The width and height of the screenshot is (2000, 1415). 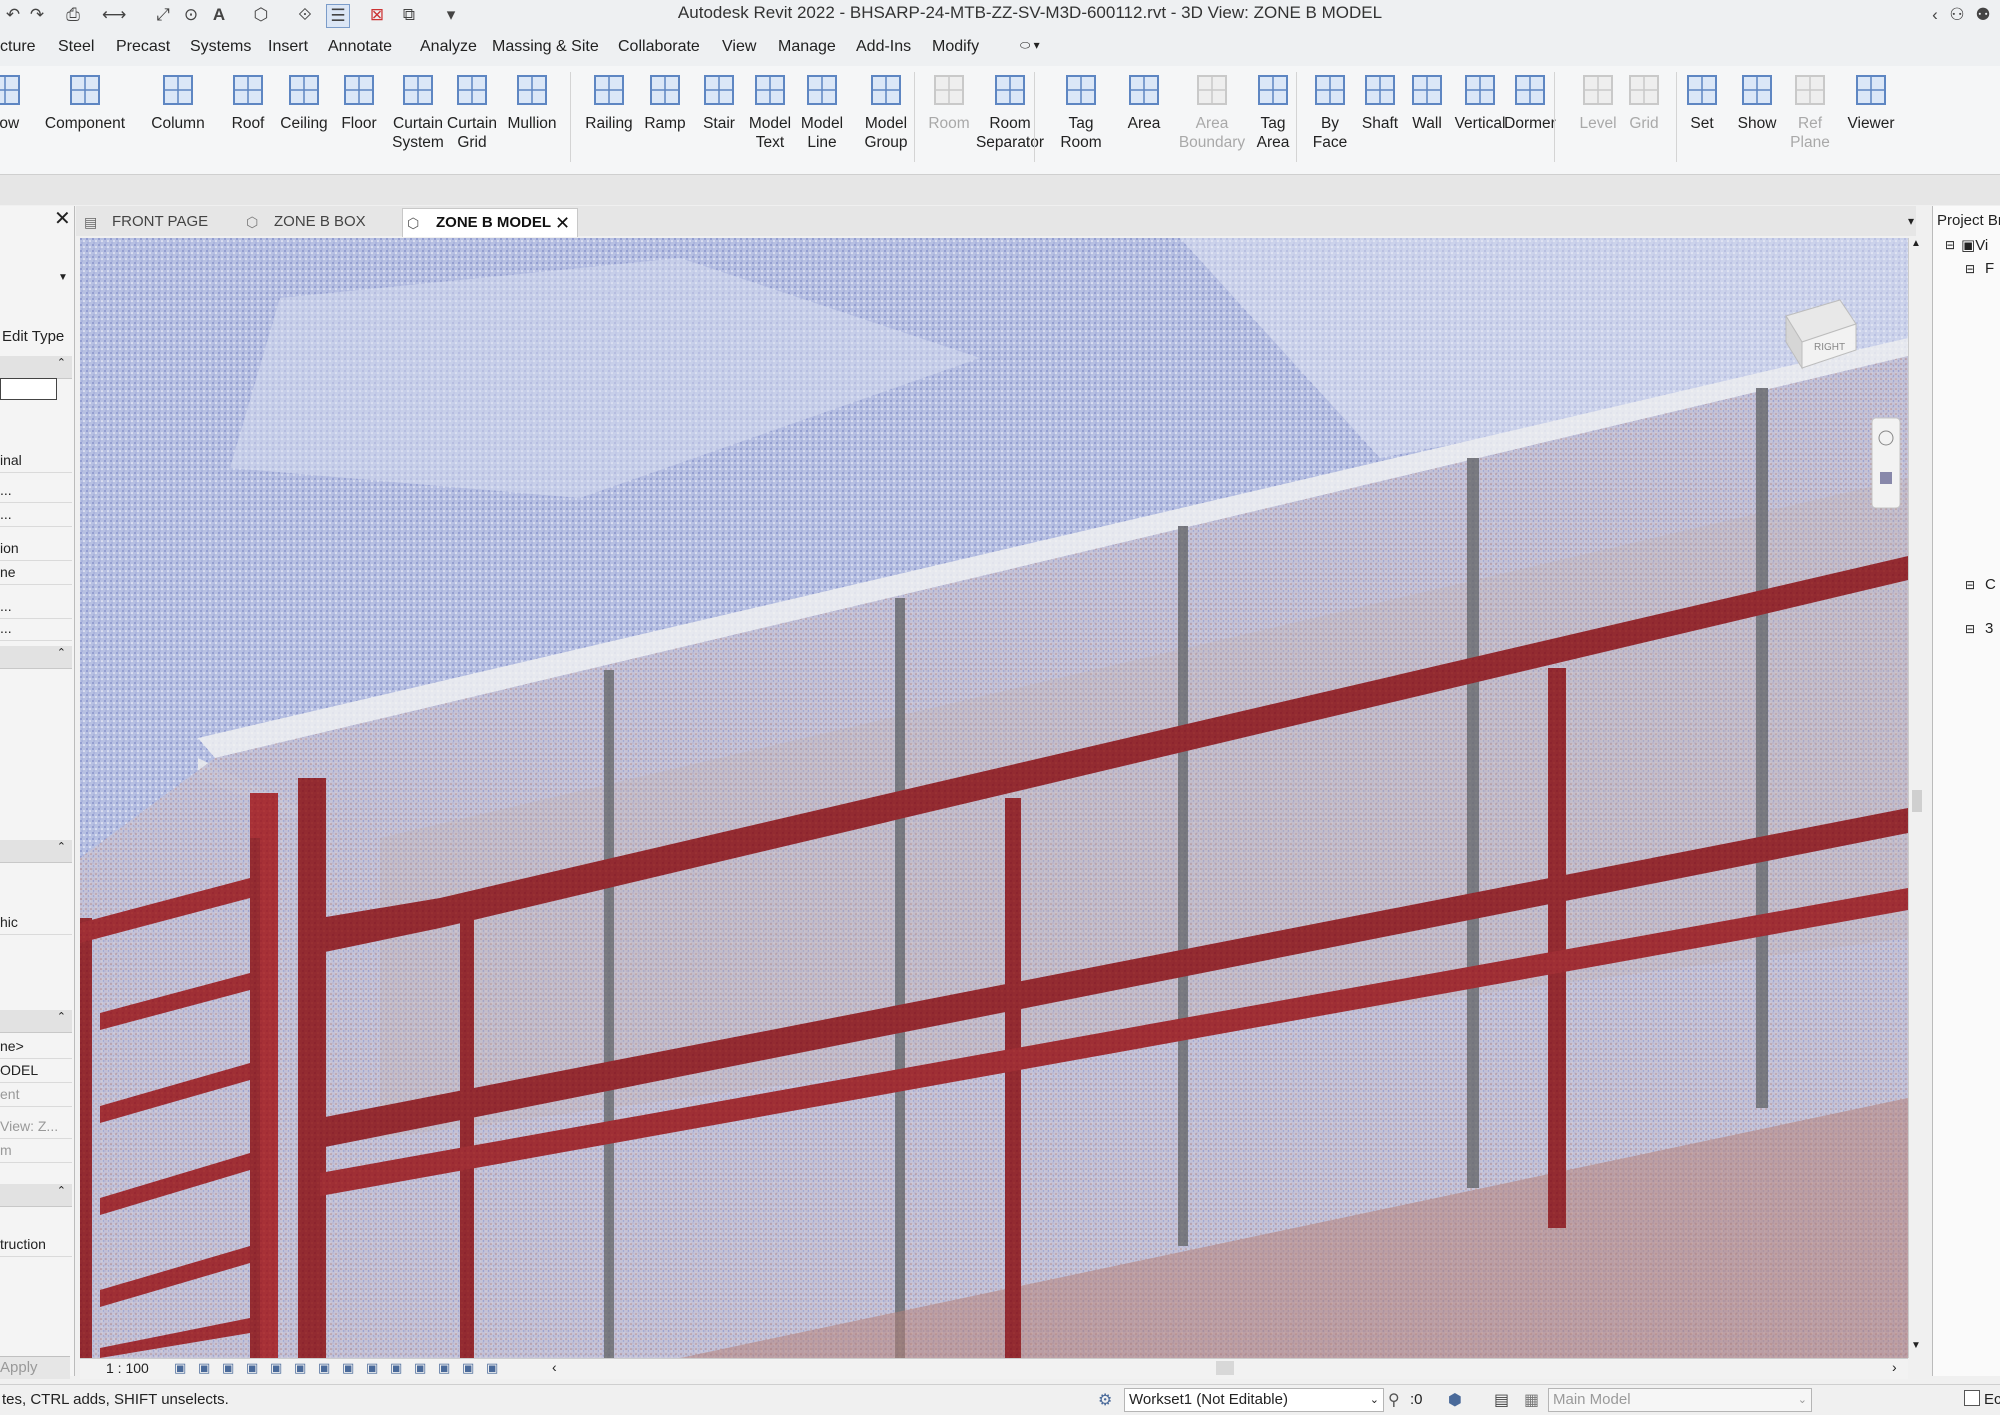 I want to click on tree-item-views: ▣Vi, so click(x=1974, y=245).